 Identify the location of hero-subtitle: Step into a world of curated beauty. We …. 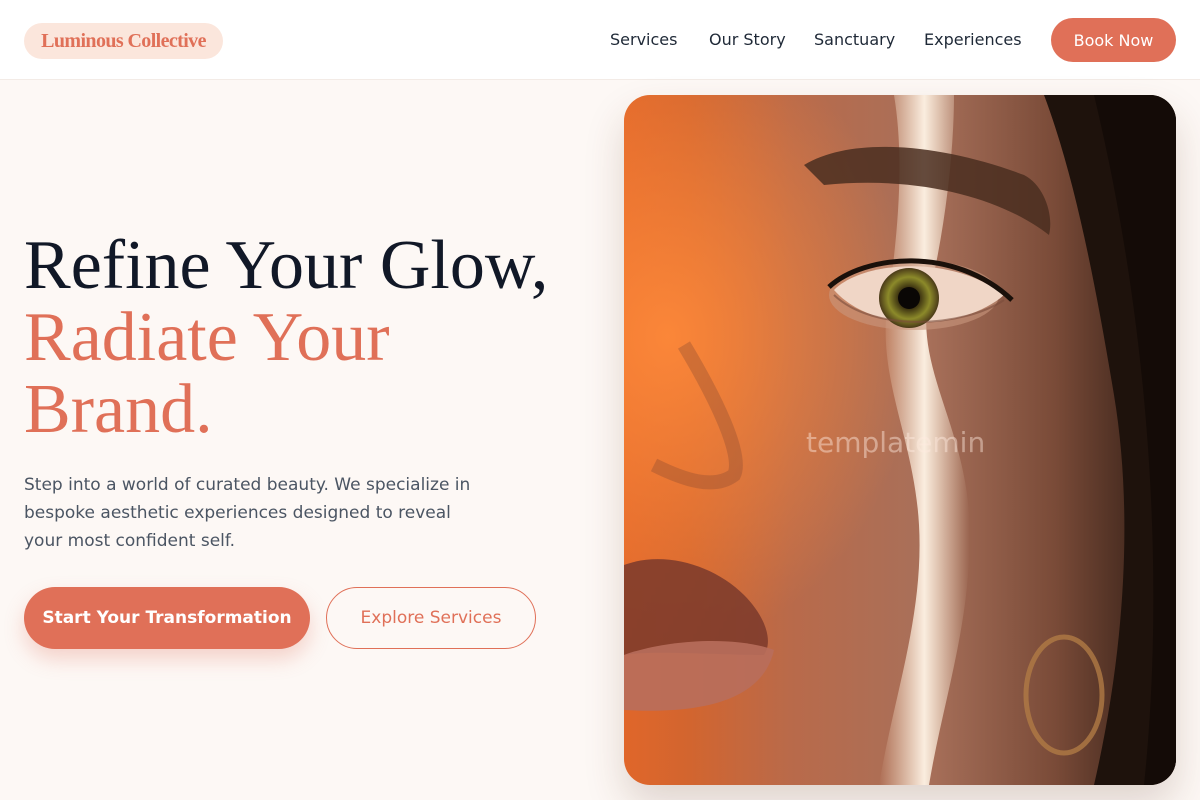
(247, 513).